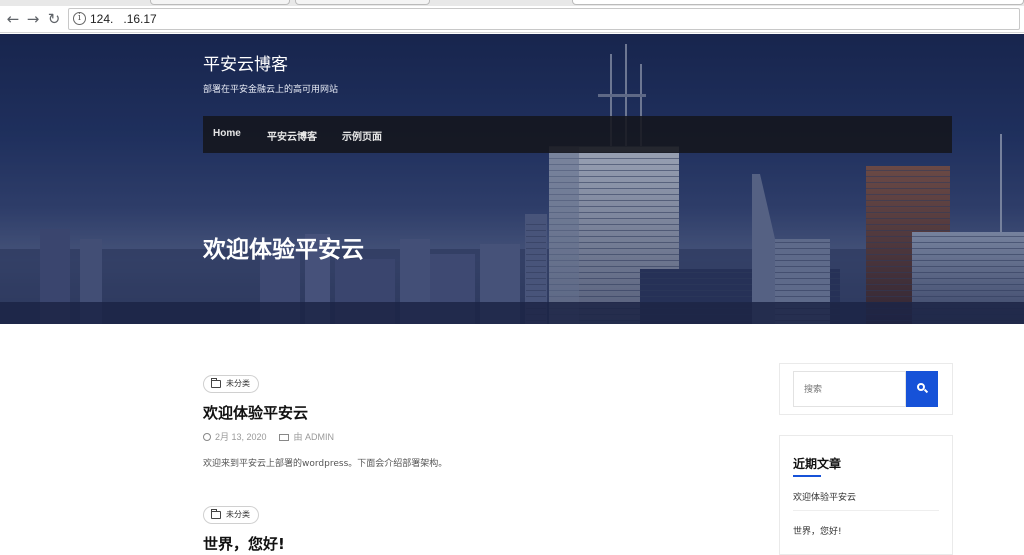  I want to click on post-excerpt: 欢迎来到平安云上部署的wordpress。下面会介绍部署架构。, so click(325, 464).